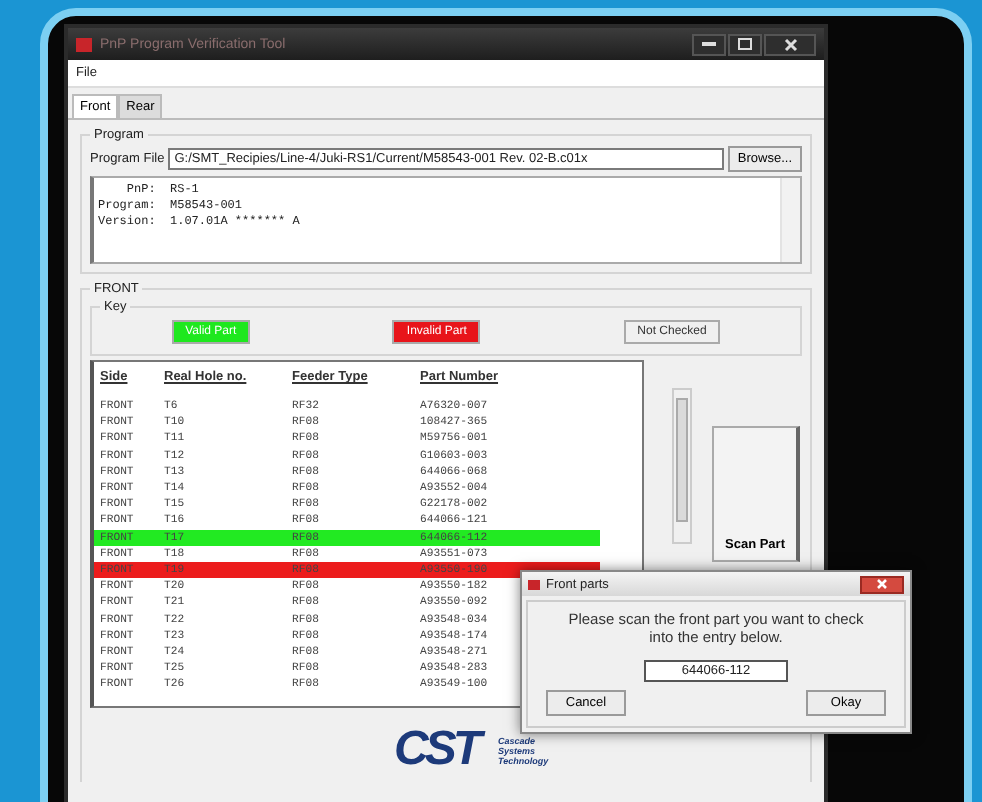  I want to click on maximize-icon, so click(745, 44).